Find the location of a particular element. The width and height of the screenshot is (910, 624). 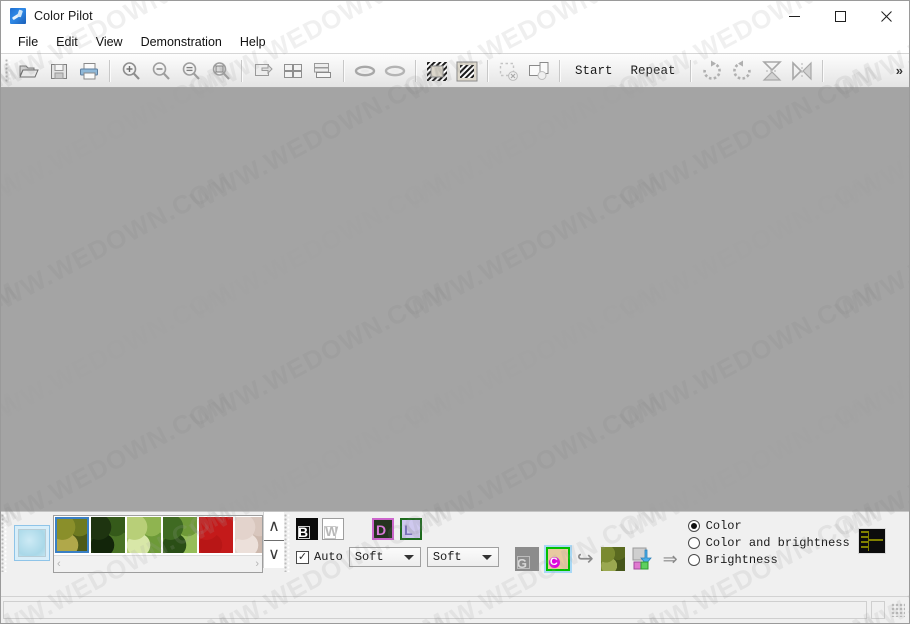

grayscale-mode-icon: G is located at coordinates (526, 558).